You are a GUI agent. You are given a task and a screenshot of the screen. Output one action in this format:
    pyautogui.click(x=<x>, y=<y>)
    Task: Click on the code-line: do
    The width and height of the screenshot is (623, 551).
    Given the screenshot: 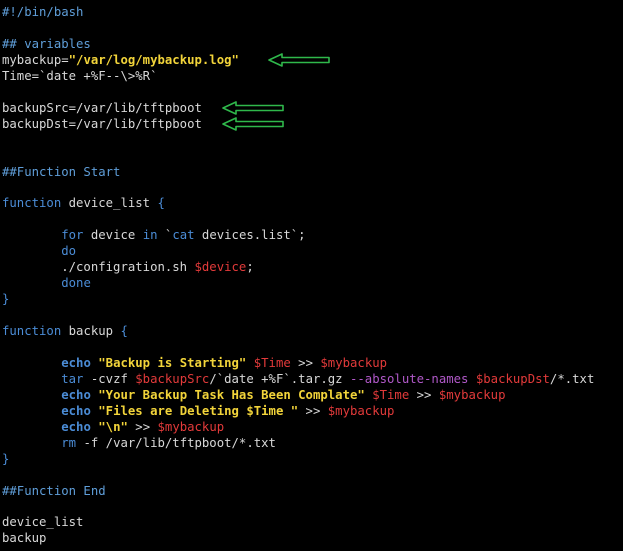 What is the action you would take?
    pyautogui.click(x=39, y=251)
    